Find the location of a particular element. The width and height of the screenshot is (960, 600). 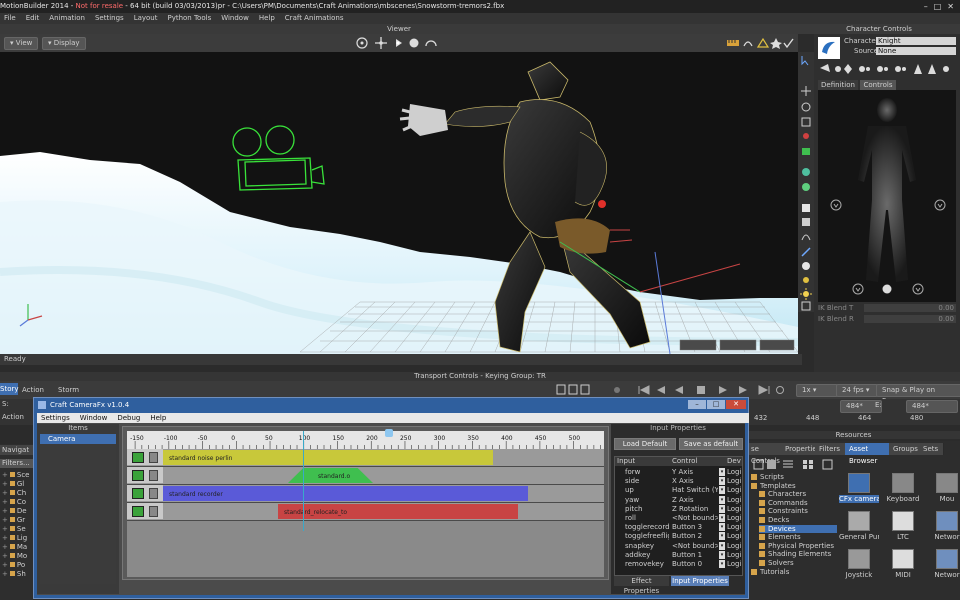

check-icon is located at coordinates (788, 43).